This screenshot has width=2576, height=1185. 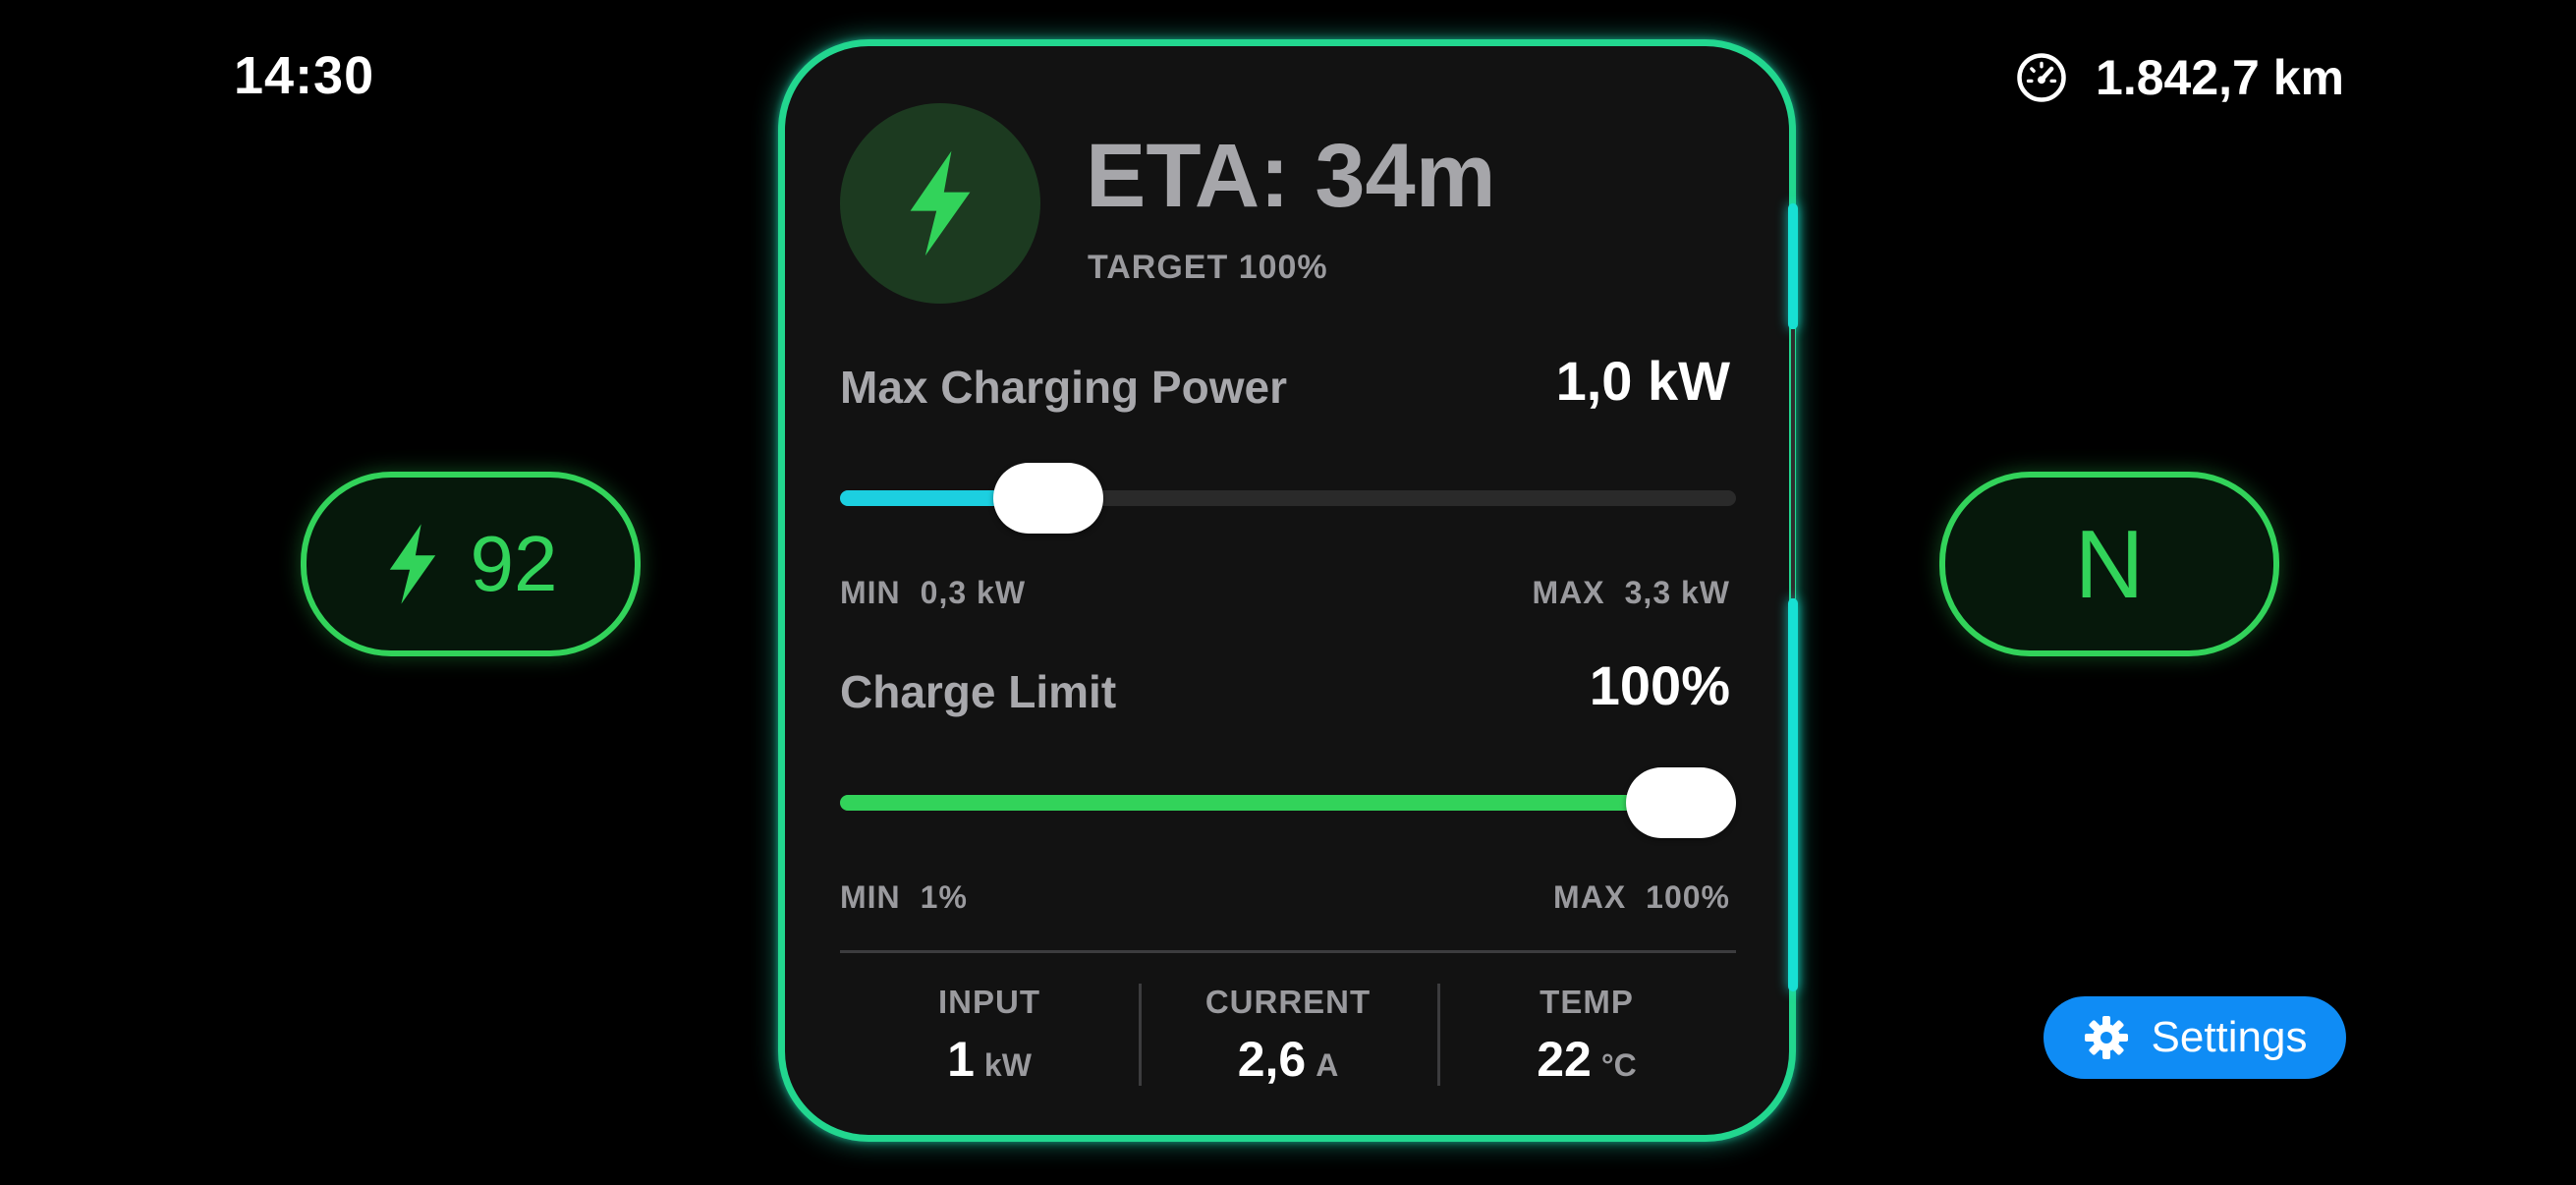 I want to click on charging-stats: INPUT 1 kW CURRENT 2,6 A TEMP 22 °C, so click(x=1288, y=1036).